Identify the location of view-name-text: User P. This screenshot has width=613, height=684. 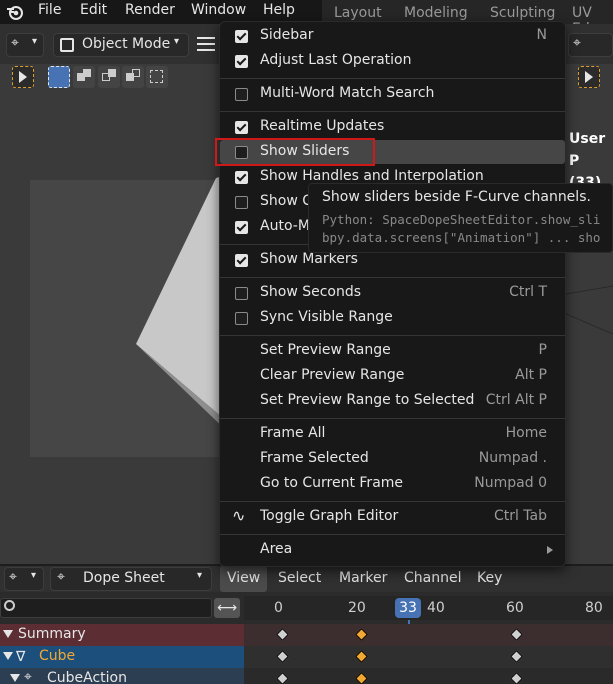
(587, 150).